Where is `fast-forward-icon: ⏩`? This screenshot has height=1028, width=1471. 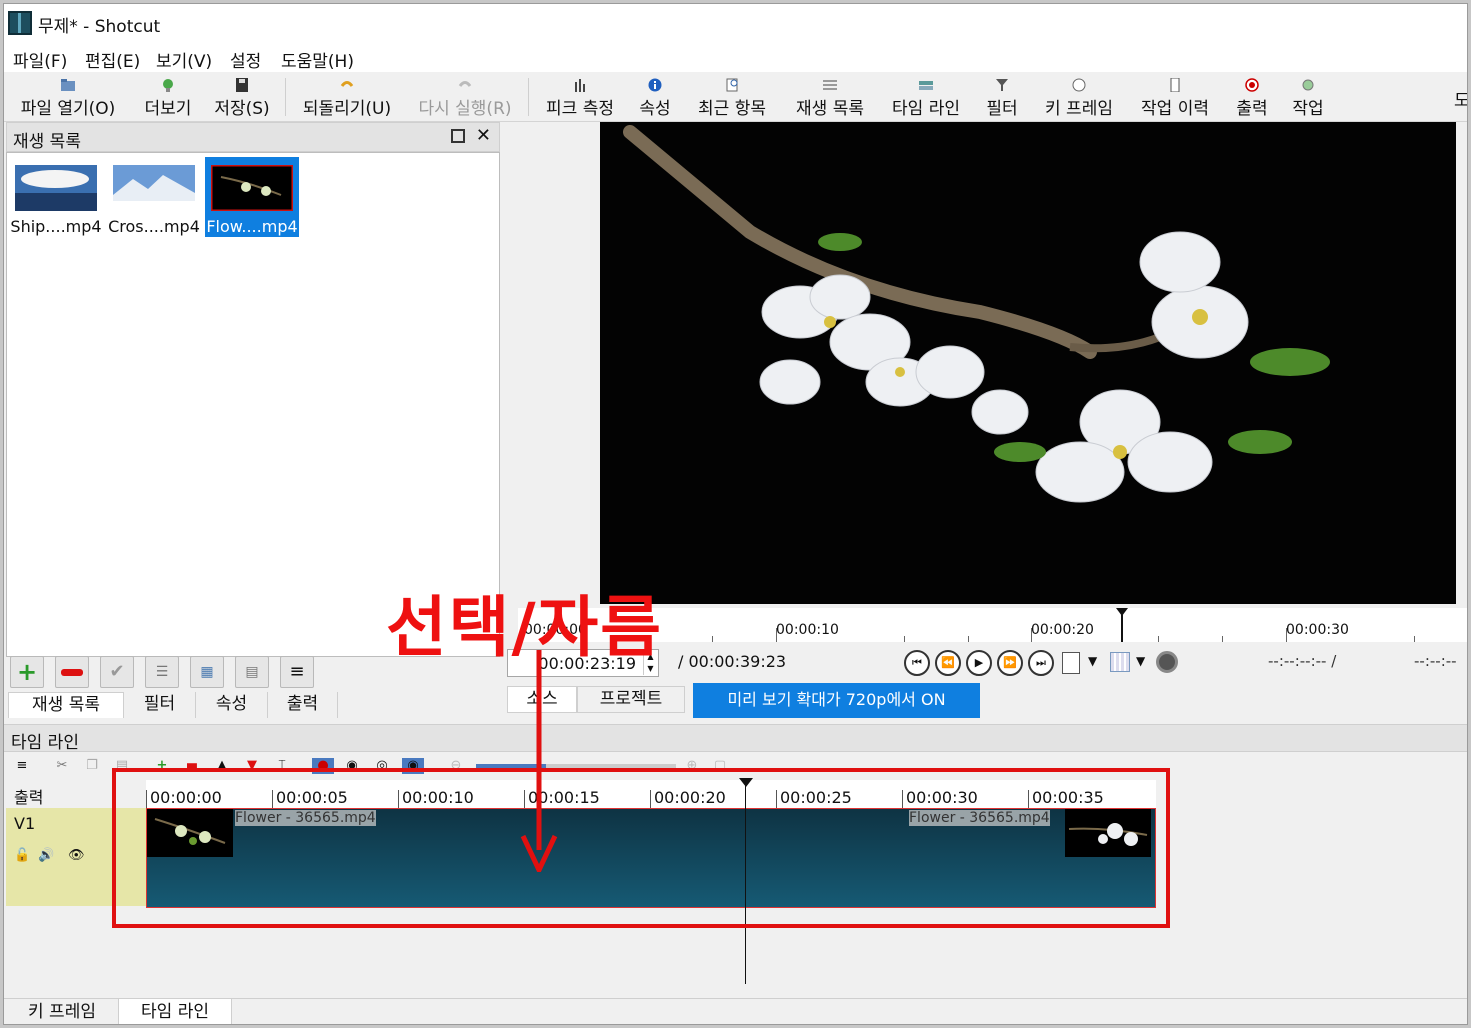
fast-forward-icon: ⏩ is located at coordinates (1010, 663).